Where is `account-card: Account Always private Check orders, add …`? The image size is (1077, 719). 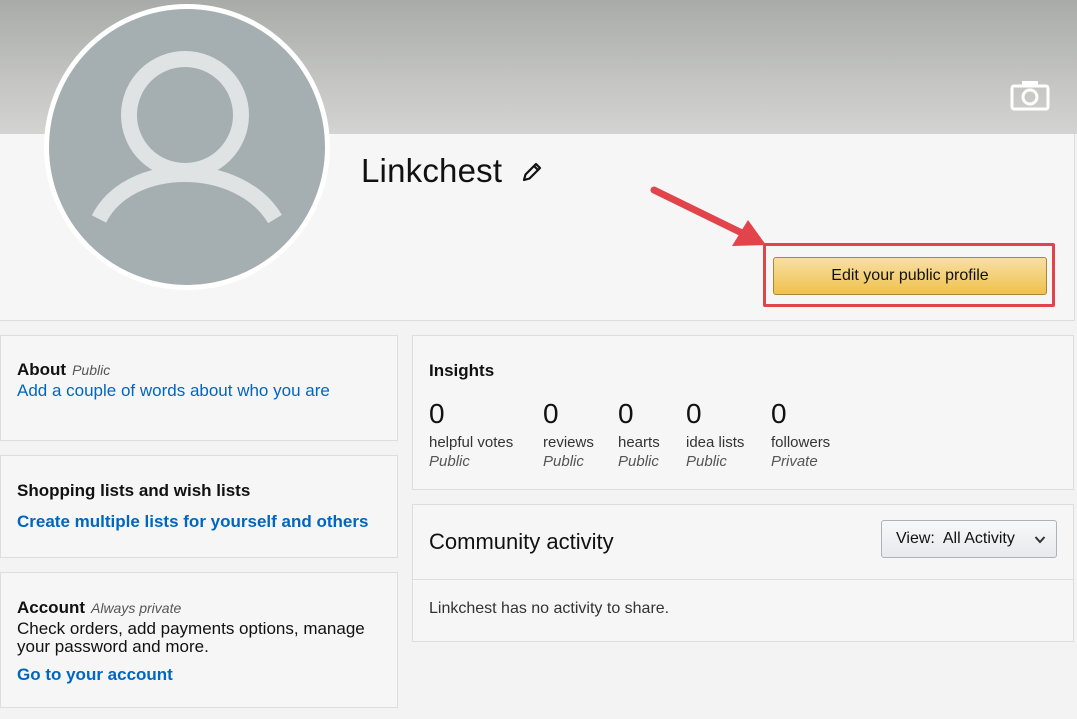 account-card: Account Always private Check orders, add … is located at coordinates (199, 640).